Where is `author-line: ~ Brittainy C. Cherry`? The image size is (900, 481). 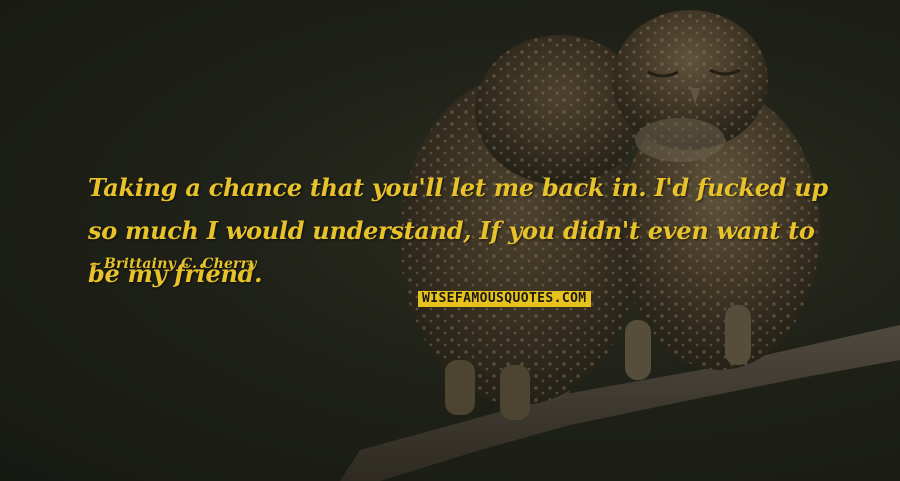
author-line: ~ Brittainy C. Cherry is located at coordinates (173, 264).